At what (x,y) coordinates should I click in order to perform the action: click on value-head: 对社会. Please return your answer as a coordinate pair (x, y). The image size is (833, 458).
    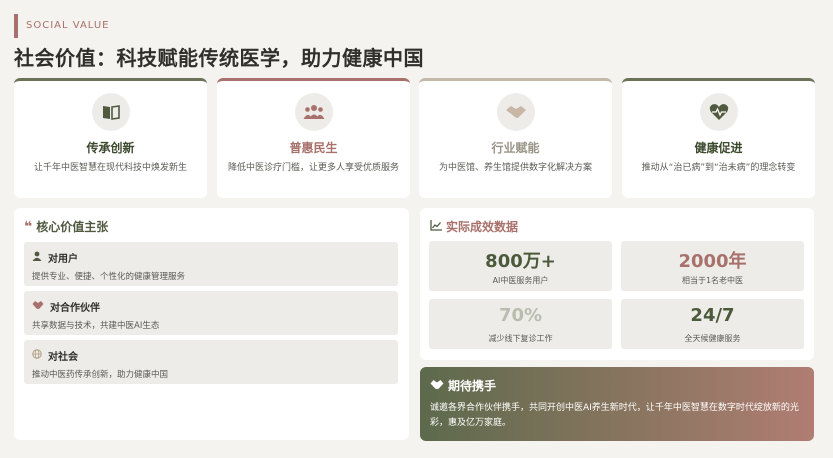
    Looking at the image, I should click on (55, 355).